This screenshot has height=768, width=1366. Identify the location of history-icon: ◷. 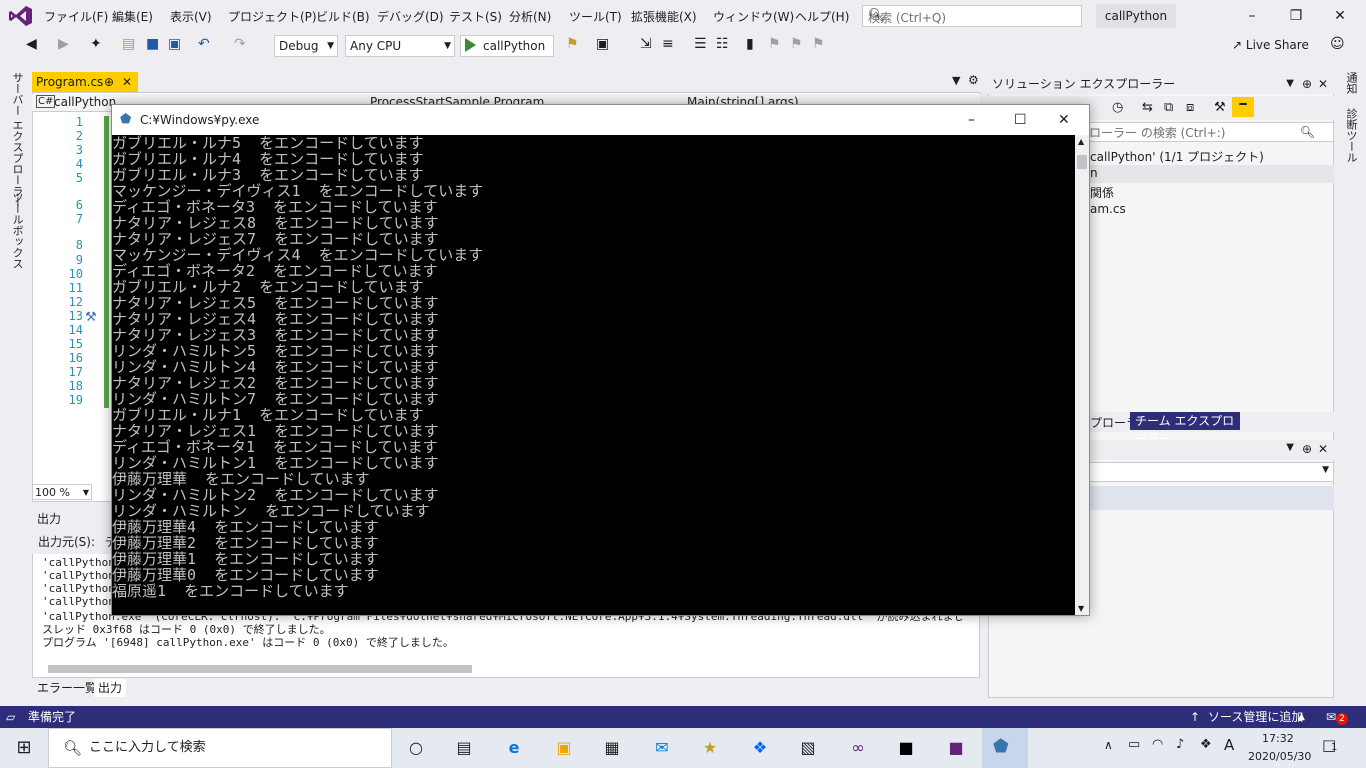
(1117, 107).